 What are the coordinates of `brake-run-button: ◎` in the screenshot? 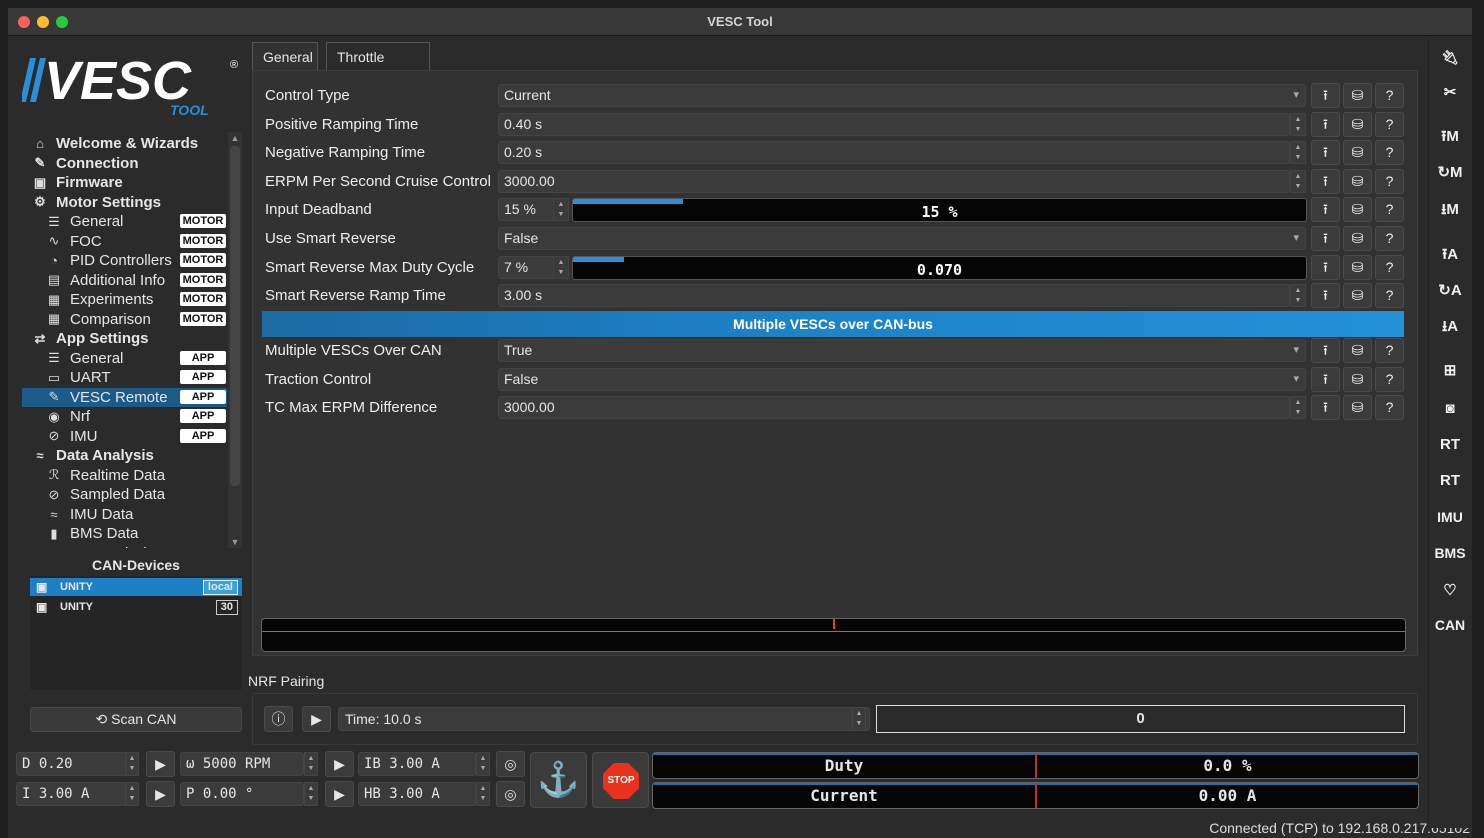 It's located at (510, 764).